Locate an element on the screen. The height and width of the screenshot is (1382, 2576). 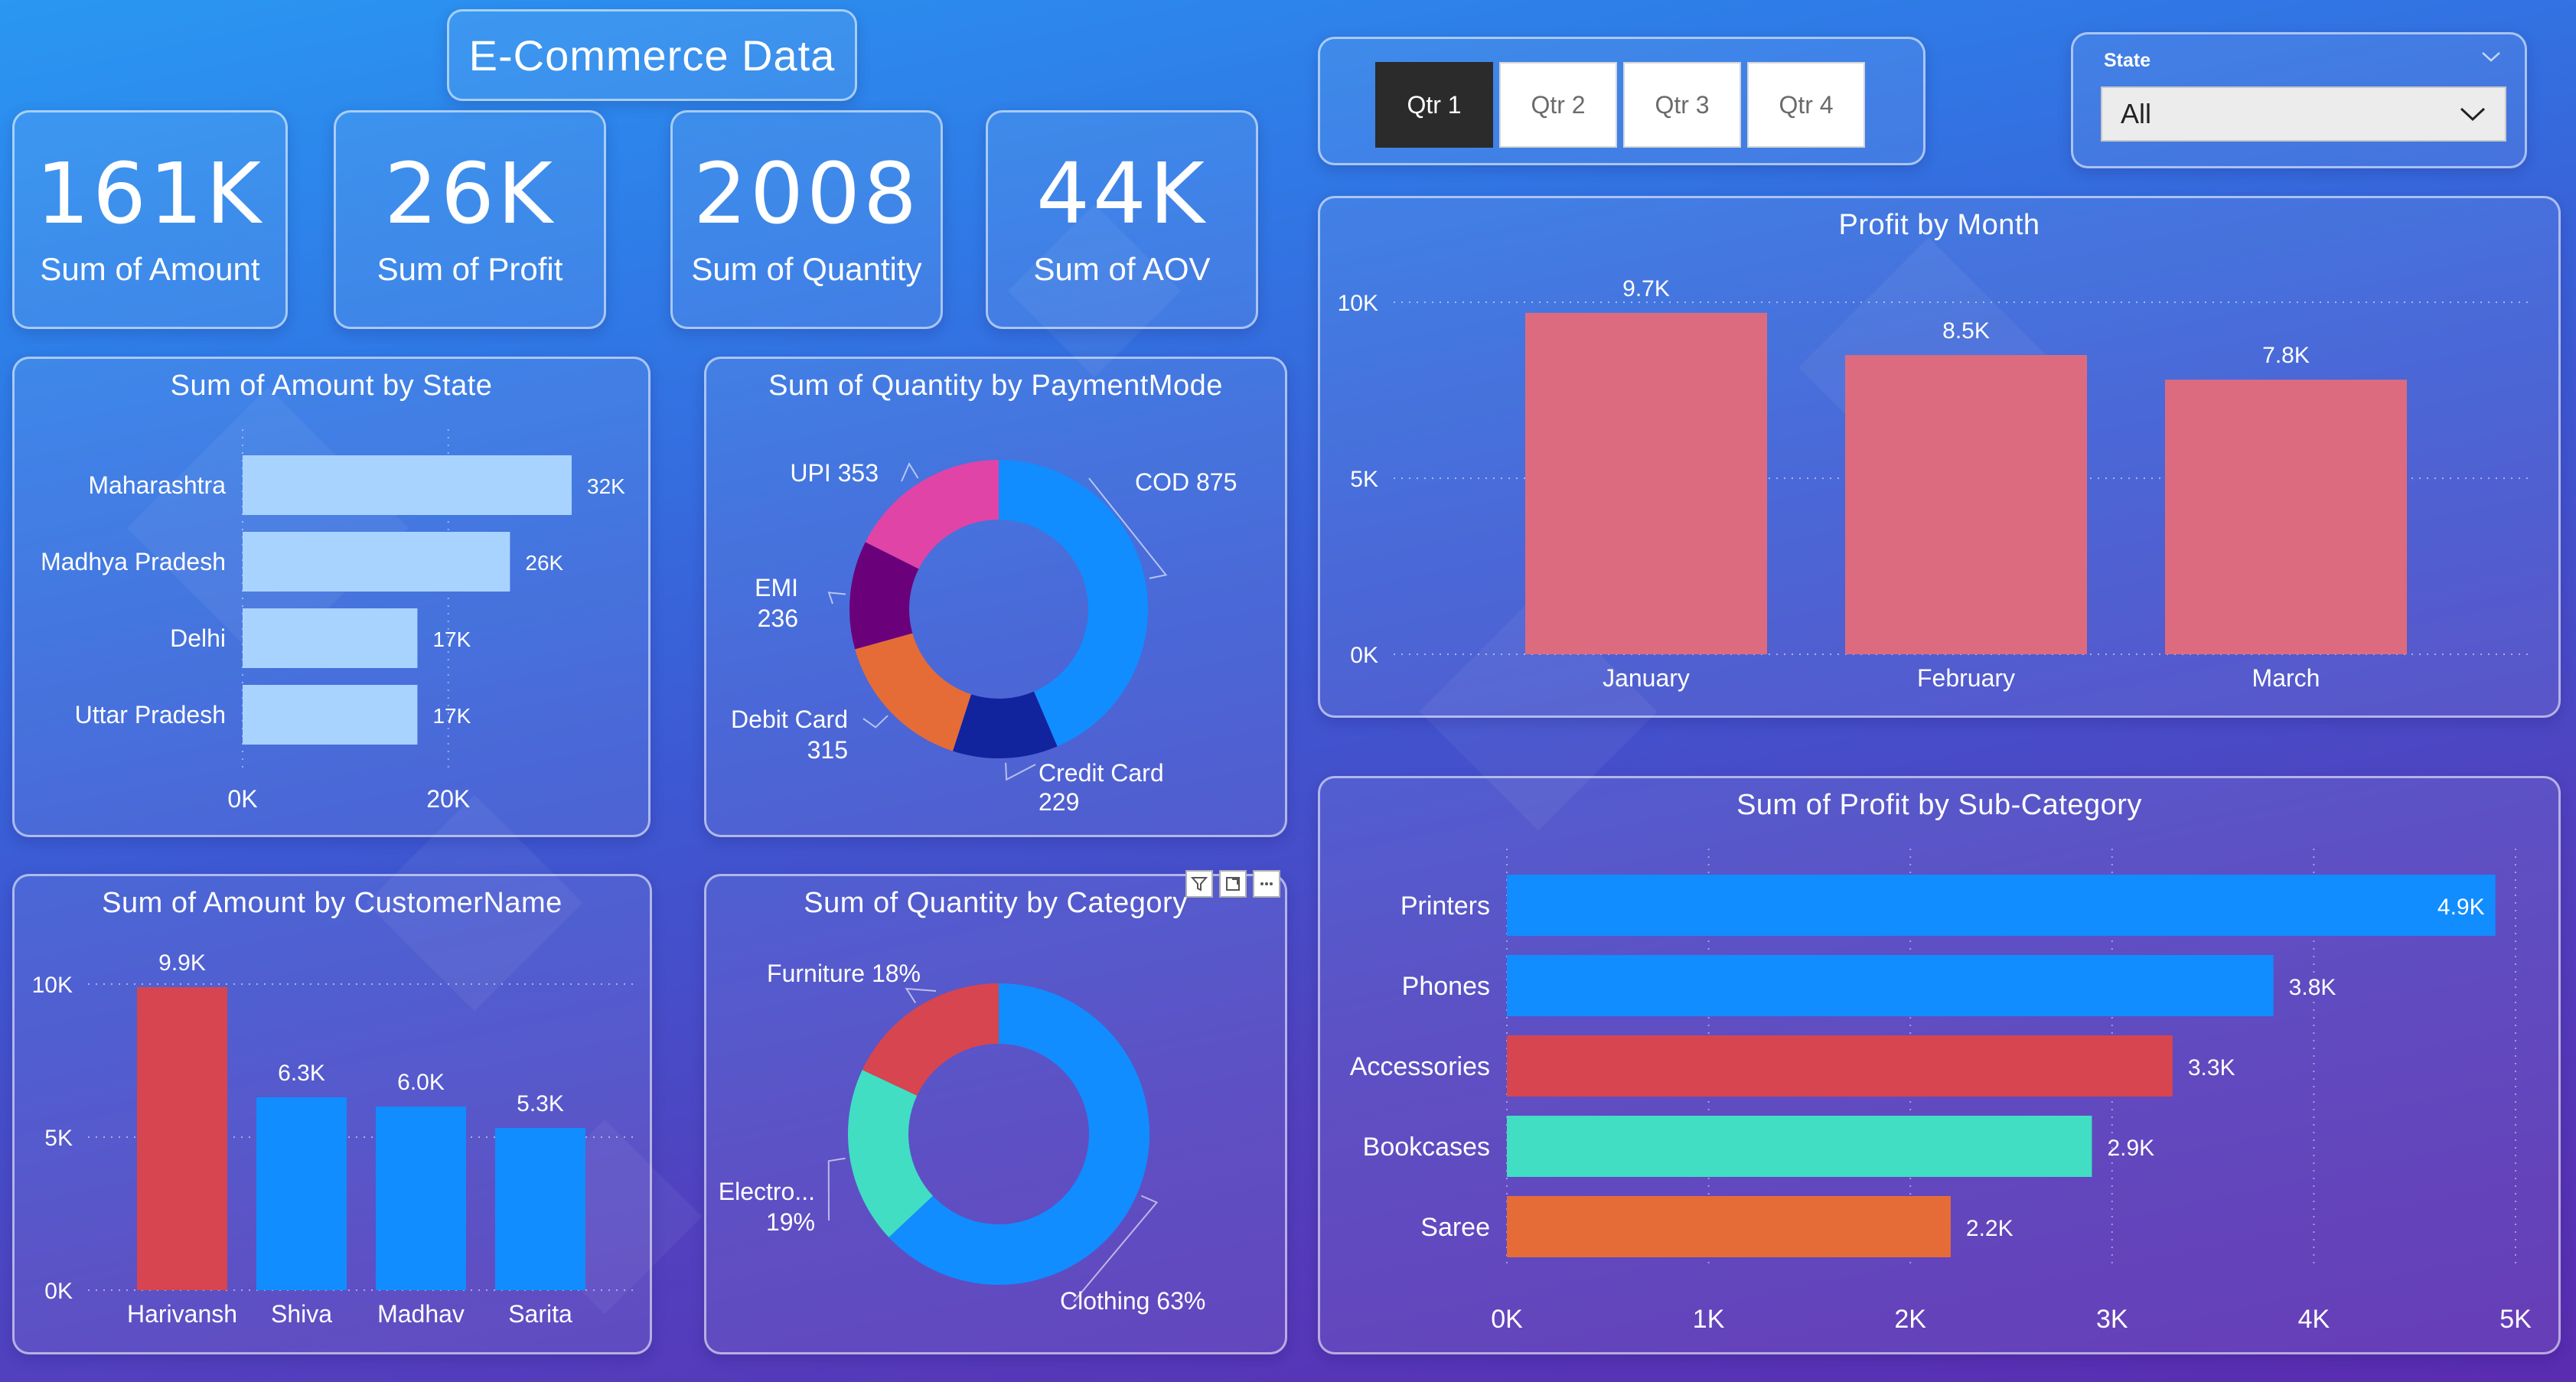
donut-label: COD 875 is located at coordinates (1186, 482).